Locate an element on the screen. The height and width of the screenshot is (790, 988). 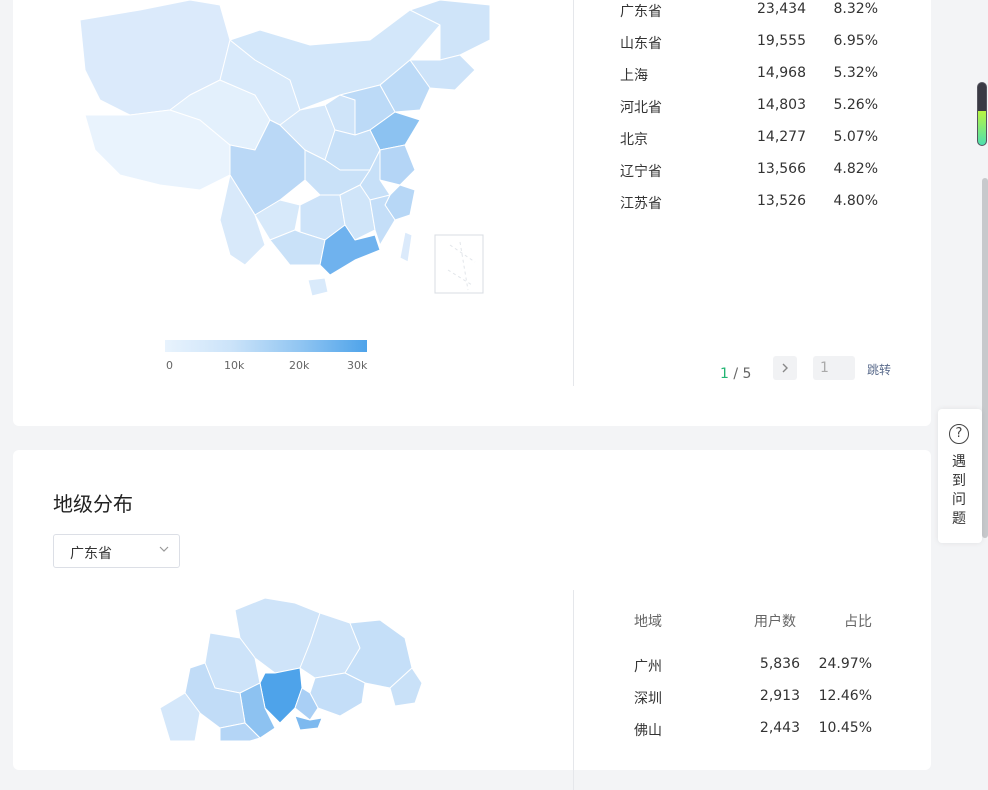
table-row: 江苏省 13,526 4.80% is located at coordinates (750, 209).